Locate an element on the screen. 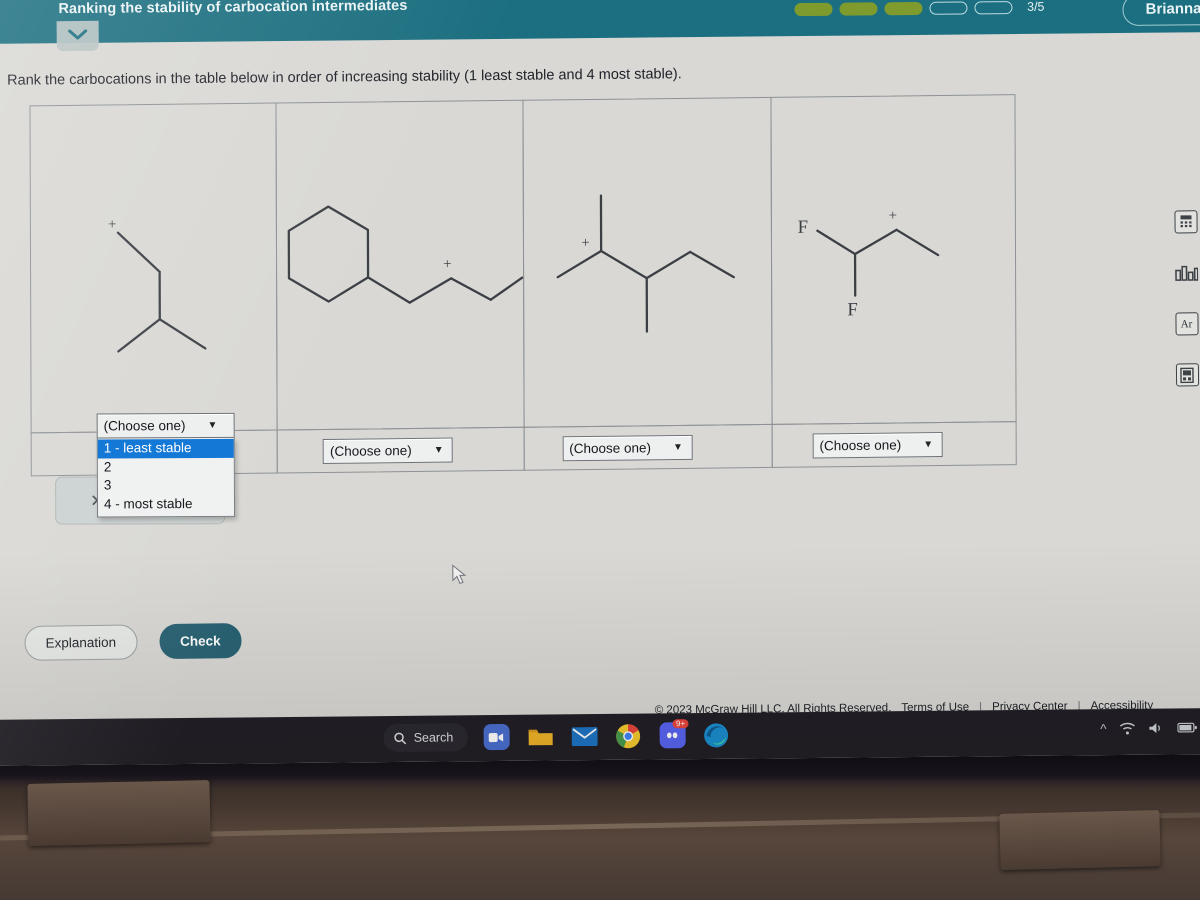 This screenshot has height=900, width=1200. edge-icon is located at coordinates (716, 735).